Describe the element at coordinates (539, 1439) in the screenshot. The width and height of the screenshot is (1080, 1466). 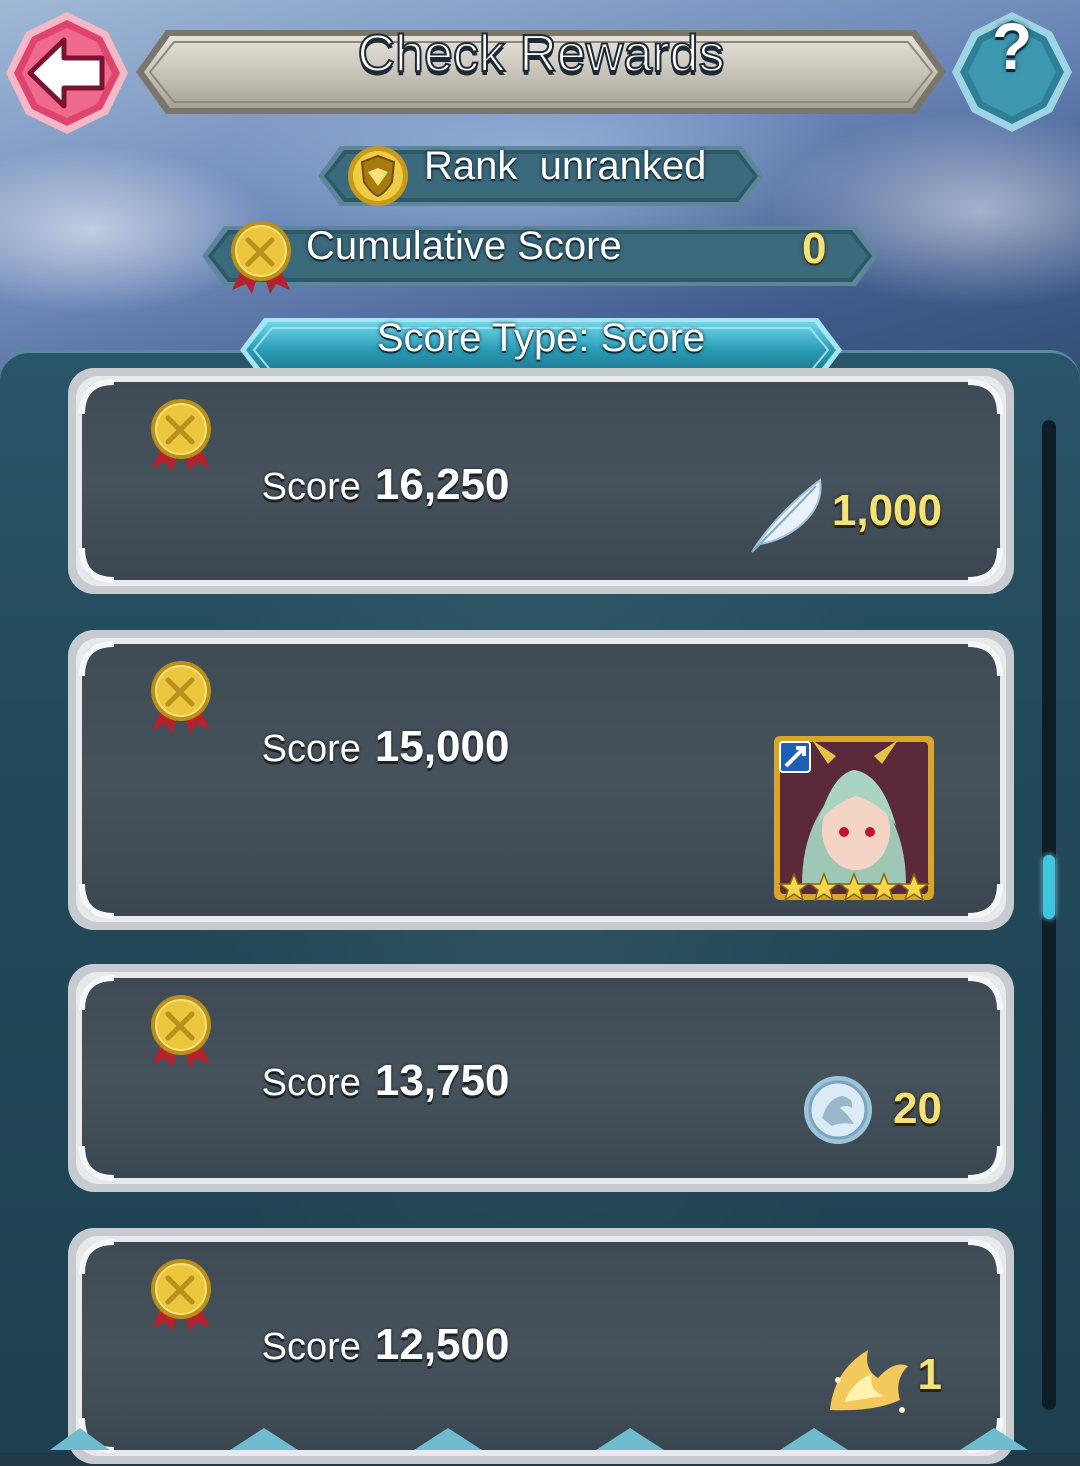
I see `bottom-decoration` at that location.